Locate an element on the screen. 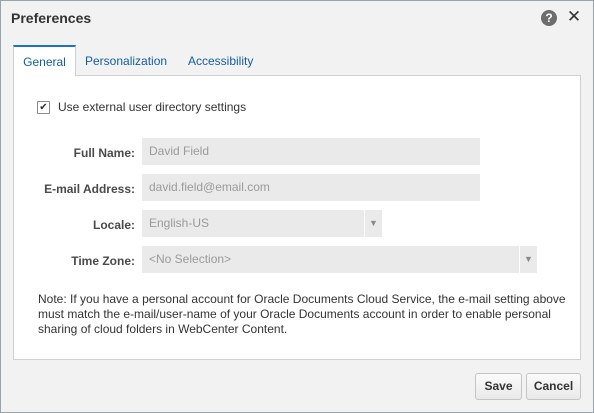  timezone-value: <No Selection> is located at coordinates (190, 259).